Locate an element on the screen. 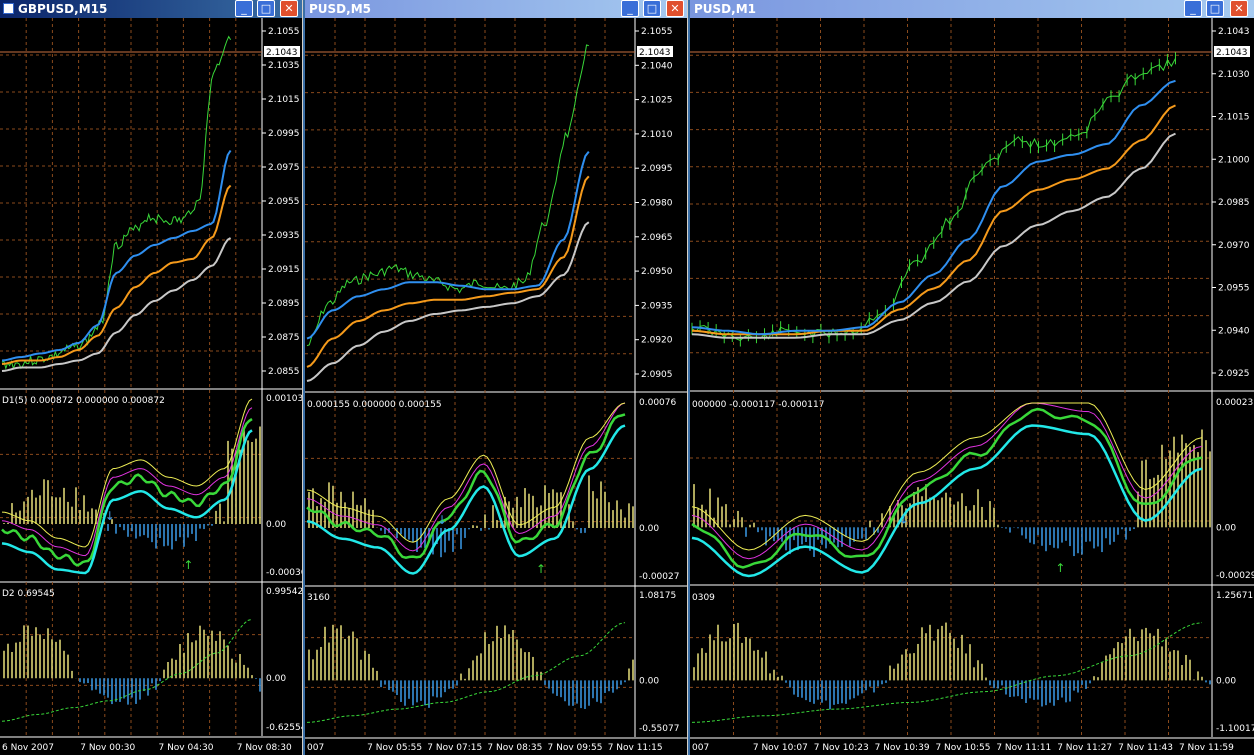 The width and height of the screenshot is (1254, 755). window-title: PUSD,M1 is located at coordinates (725, 9).